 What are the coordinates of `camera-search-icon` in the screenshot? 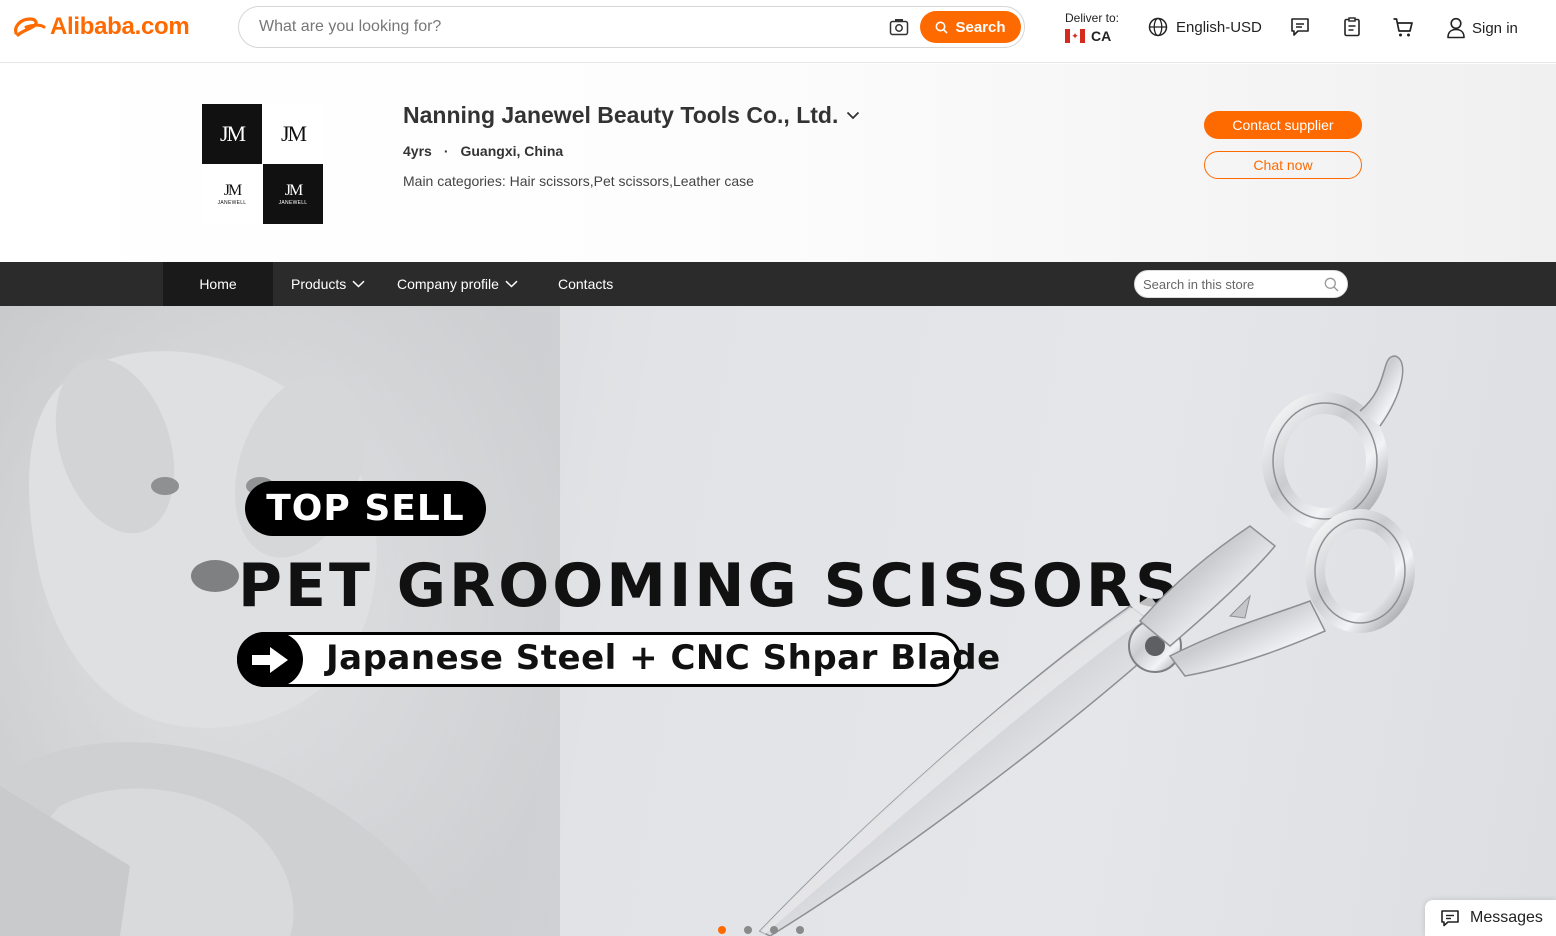 It's located at (899, 27).